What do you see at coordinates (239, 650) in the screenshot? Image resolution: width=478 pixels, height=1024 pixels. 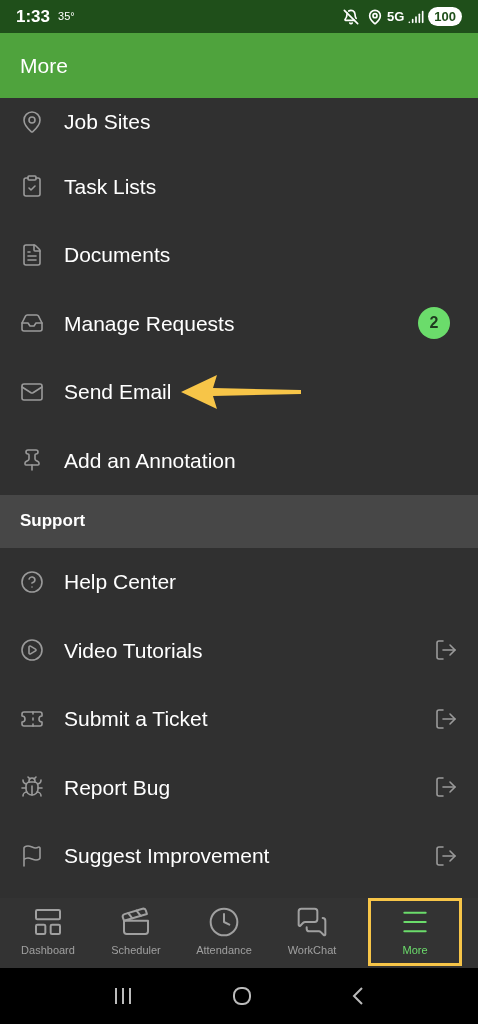 I see `menu-item: Video Tutorials` at bounding box center [239, 650].